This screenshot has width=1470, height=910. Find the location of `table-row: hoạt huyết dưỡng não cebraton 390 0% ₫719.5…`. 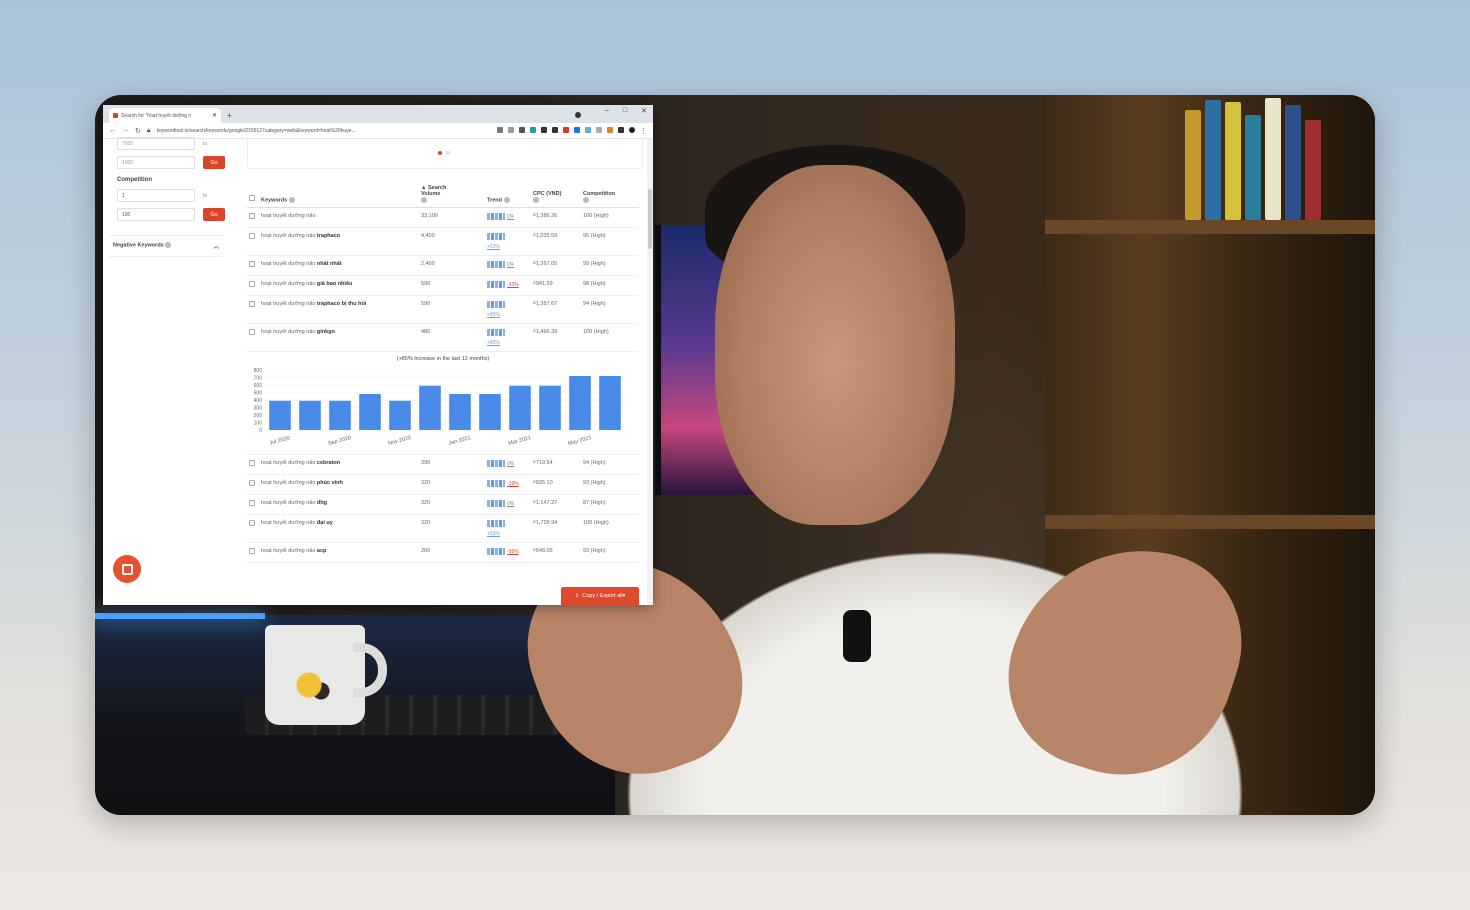

table-row: hoạt huyết dưỡng não cebraton 390 0% ₫719.5… is located at coordinates (443, 465).